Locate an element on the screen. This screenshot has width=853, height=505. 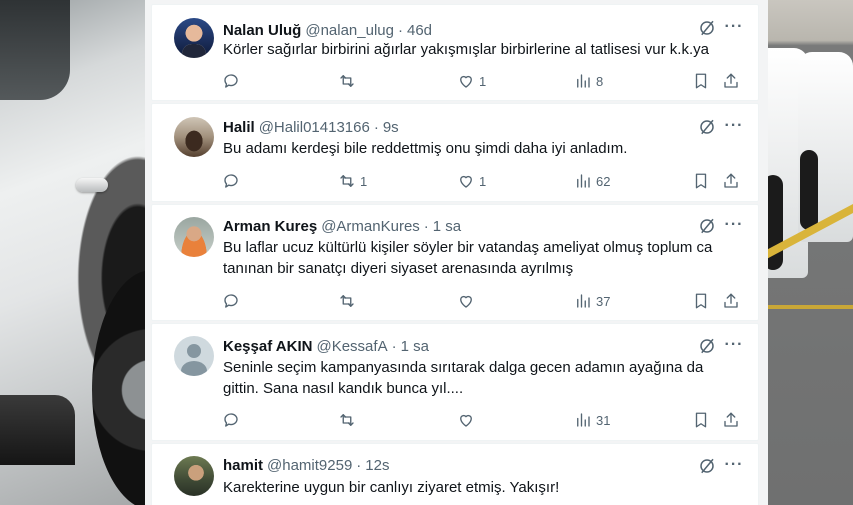
tweet-header: Arman Kureş @ArmanKures · 1 sa is located at coordinates (342, 226).